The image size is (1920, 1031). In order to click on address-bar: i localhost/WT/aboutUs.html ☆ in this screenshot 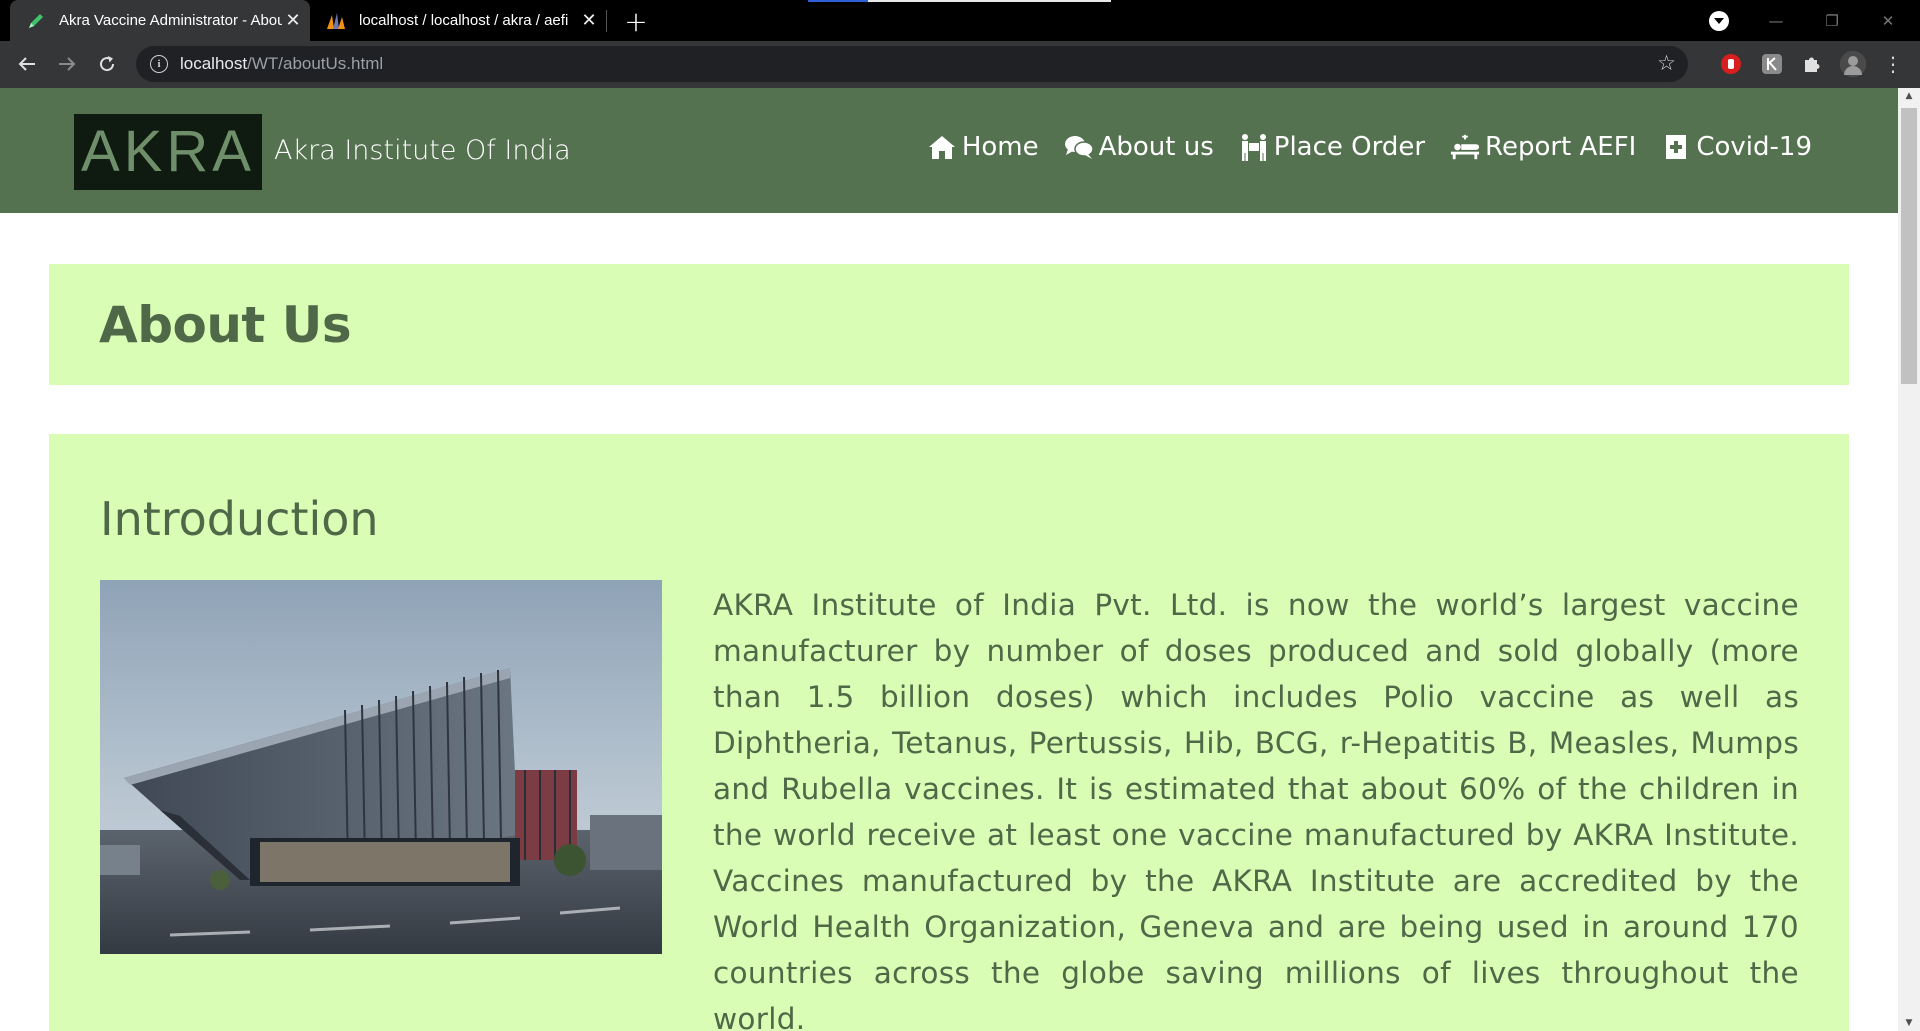, I will do `click(912, 64)`.